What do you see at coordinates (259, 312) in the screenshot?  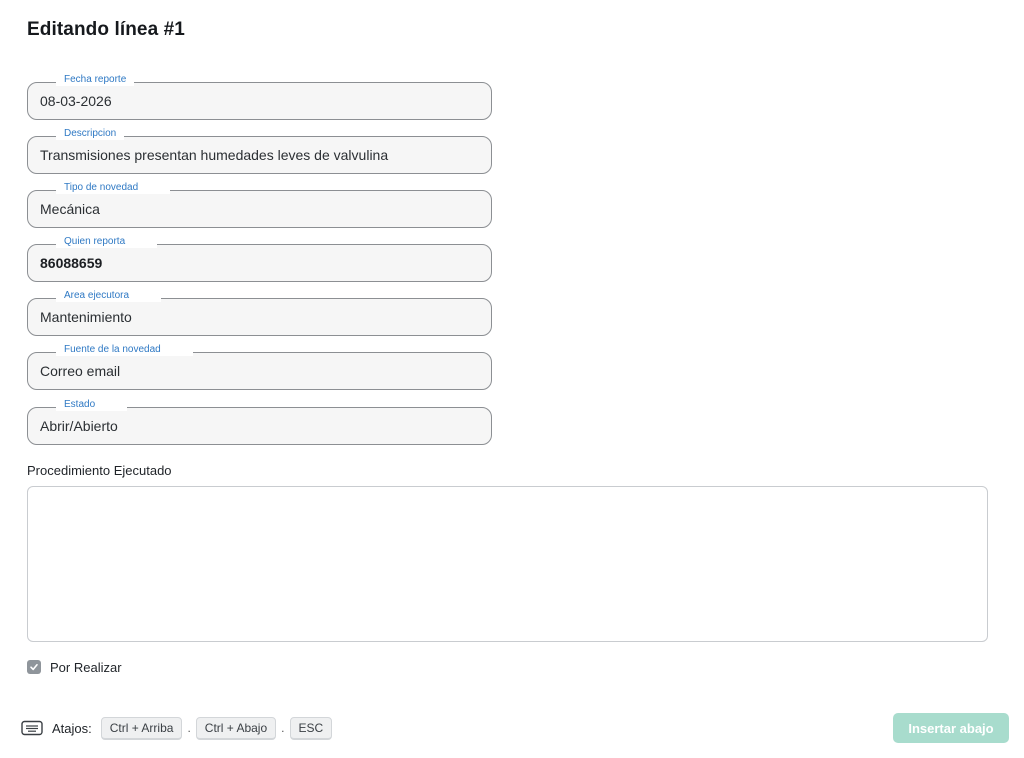 I see `area-ejecutora-field: Area ejecutora Mantenimiento` at bounding box center [259, 312].